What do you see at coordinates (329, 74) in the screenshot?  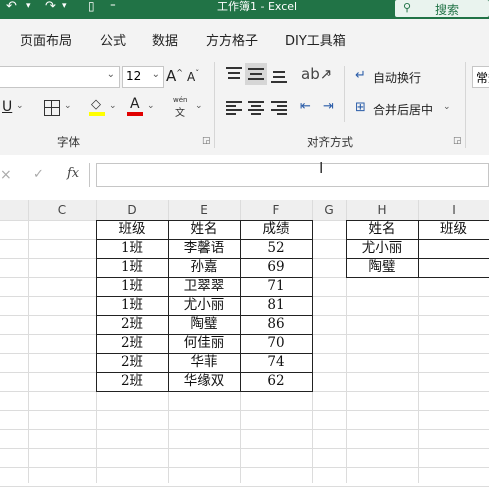 I see `orientation-dropdown-icon: ⌄` at bounding box center [329, 74].